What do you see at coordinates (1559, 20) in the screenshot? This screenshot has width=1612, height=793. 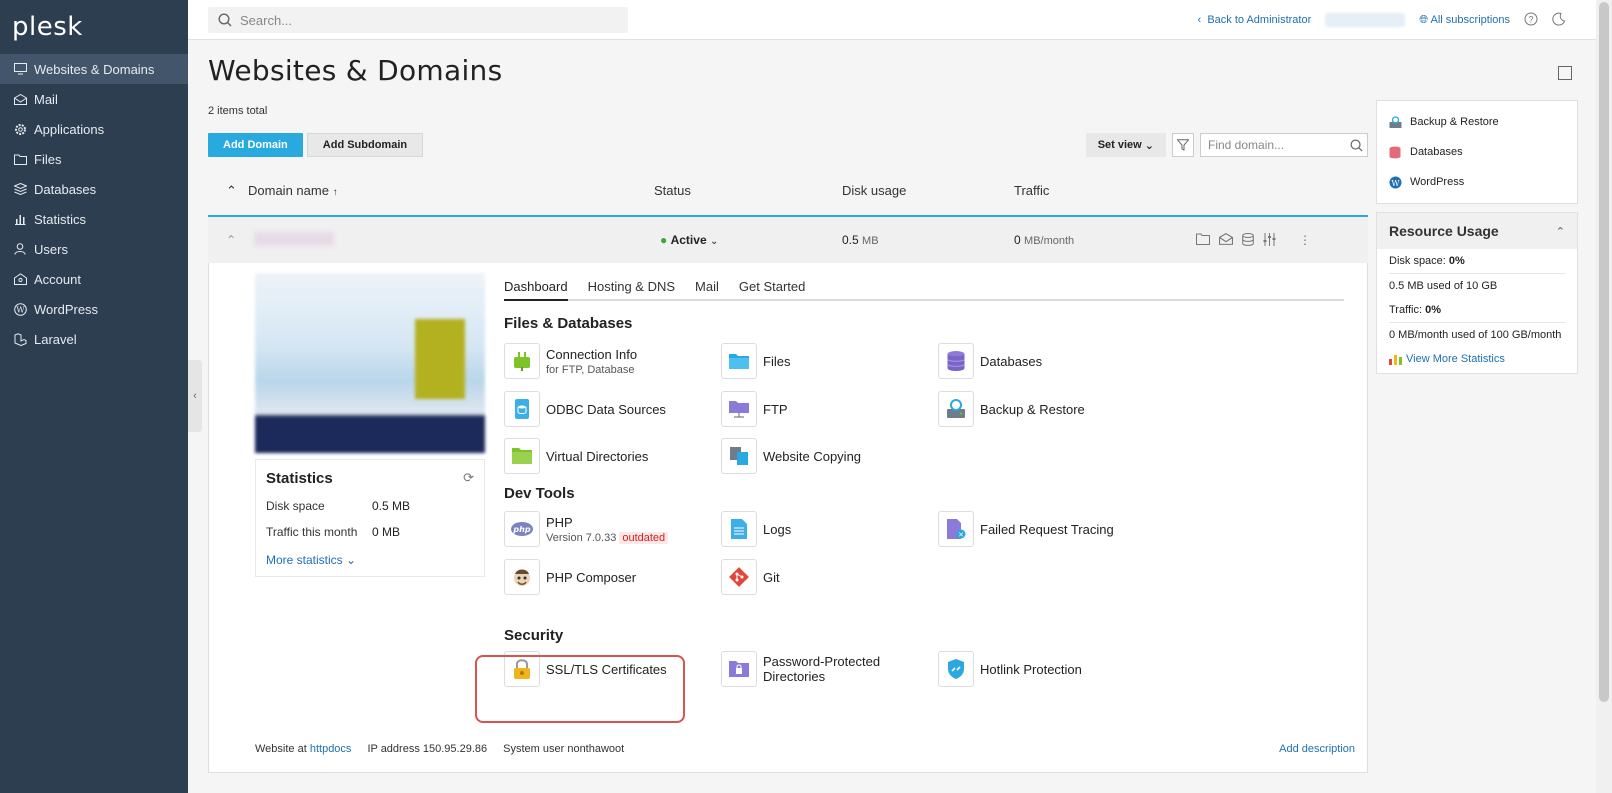 I see `dark-mode-icon` at bounding box center [1559, 20].